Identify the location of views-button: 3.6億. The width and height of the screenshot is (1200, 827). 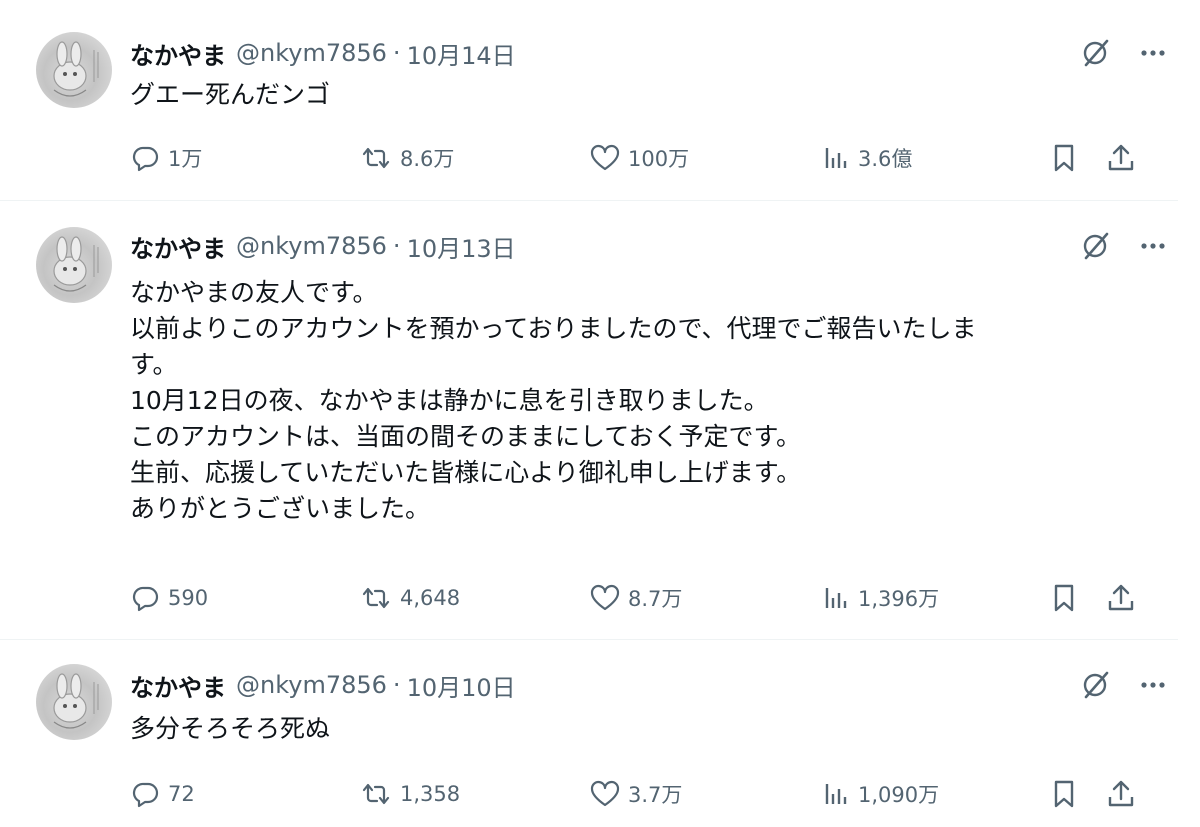
(867, 158).